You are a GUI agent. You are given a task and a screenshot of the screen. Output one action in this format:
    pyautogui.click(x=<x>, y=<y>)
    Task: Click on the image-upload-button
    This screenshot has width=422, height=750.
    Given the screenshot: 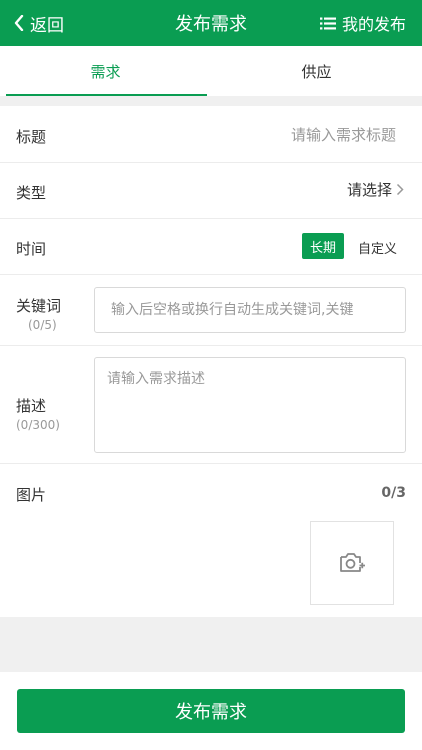 What is the action you would take?
    pyautogui.click(x=352, y=563)
    